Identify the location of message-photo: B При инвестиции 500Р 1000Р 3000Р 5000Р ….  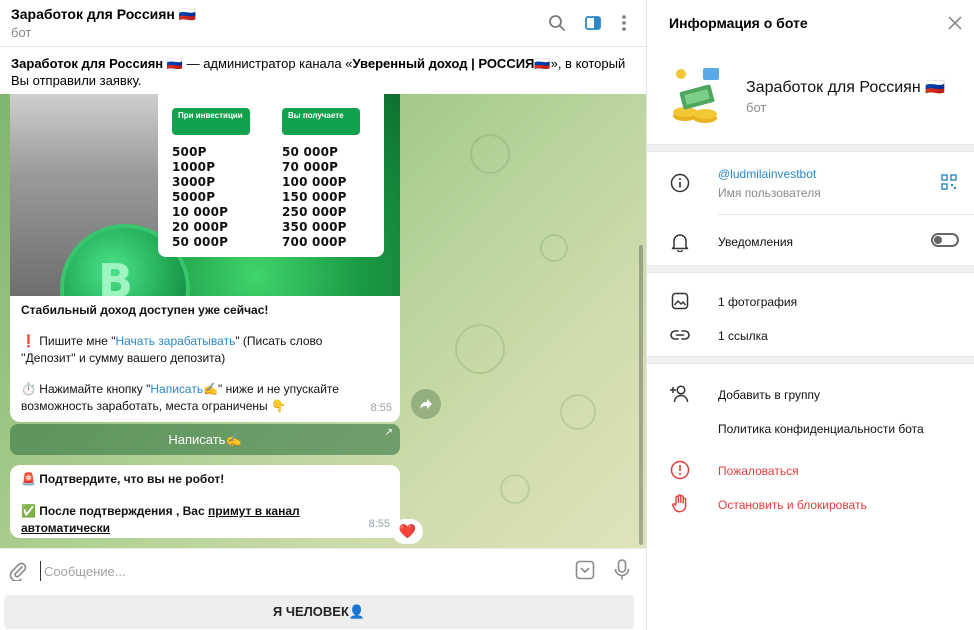
(205, 195).